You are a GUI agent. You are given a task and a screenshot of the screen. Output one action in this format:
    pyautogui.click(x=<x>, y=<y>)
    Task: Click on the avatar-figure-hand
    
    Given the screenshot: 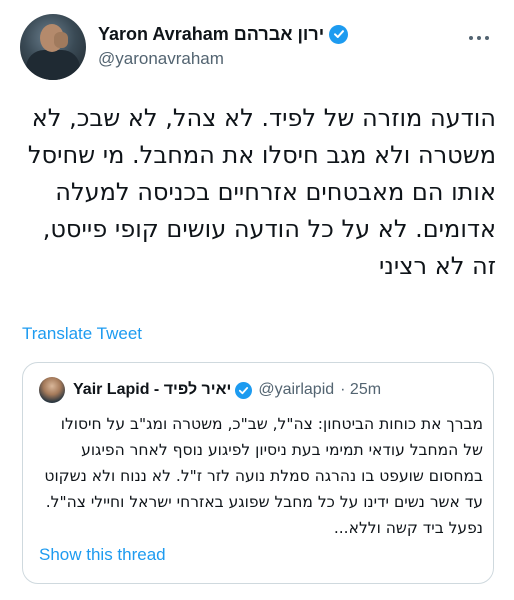 What is the action you would take?
    pyautogui.click(x=61, y=40)
    